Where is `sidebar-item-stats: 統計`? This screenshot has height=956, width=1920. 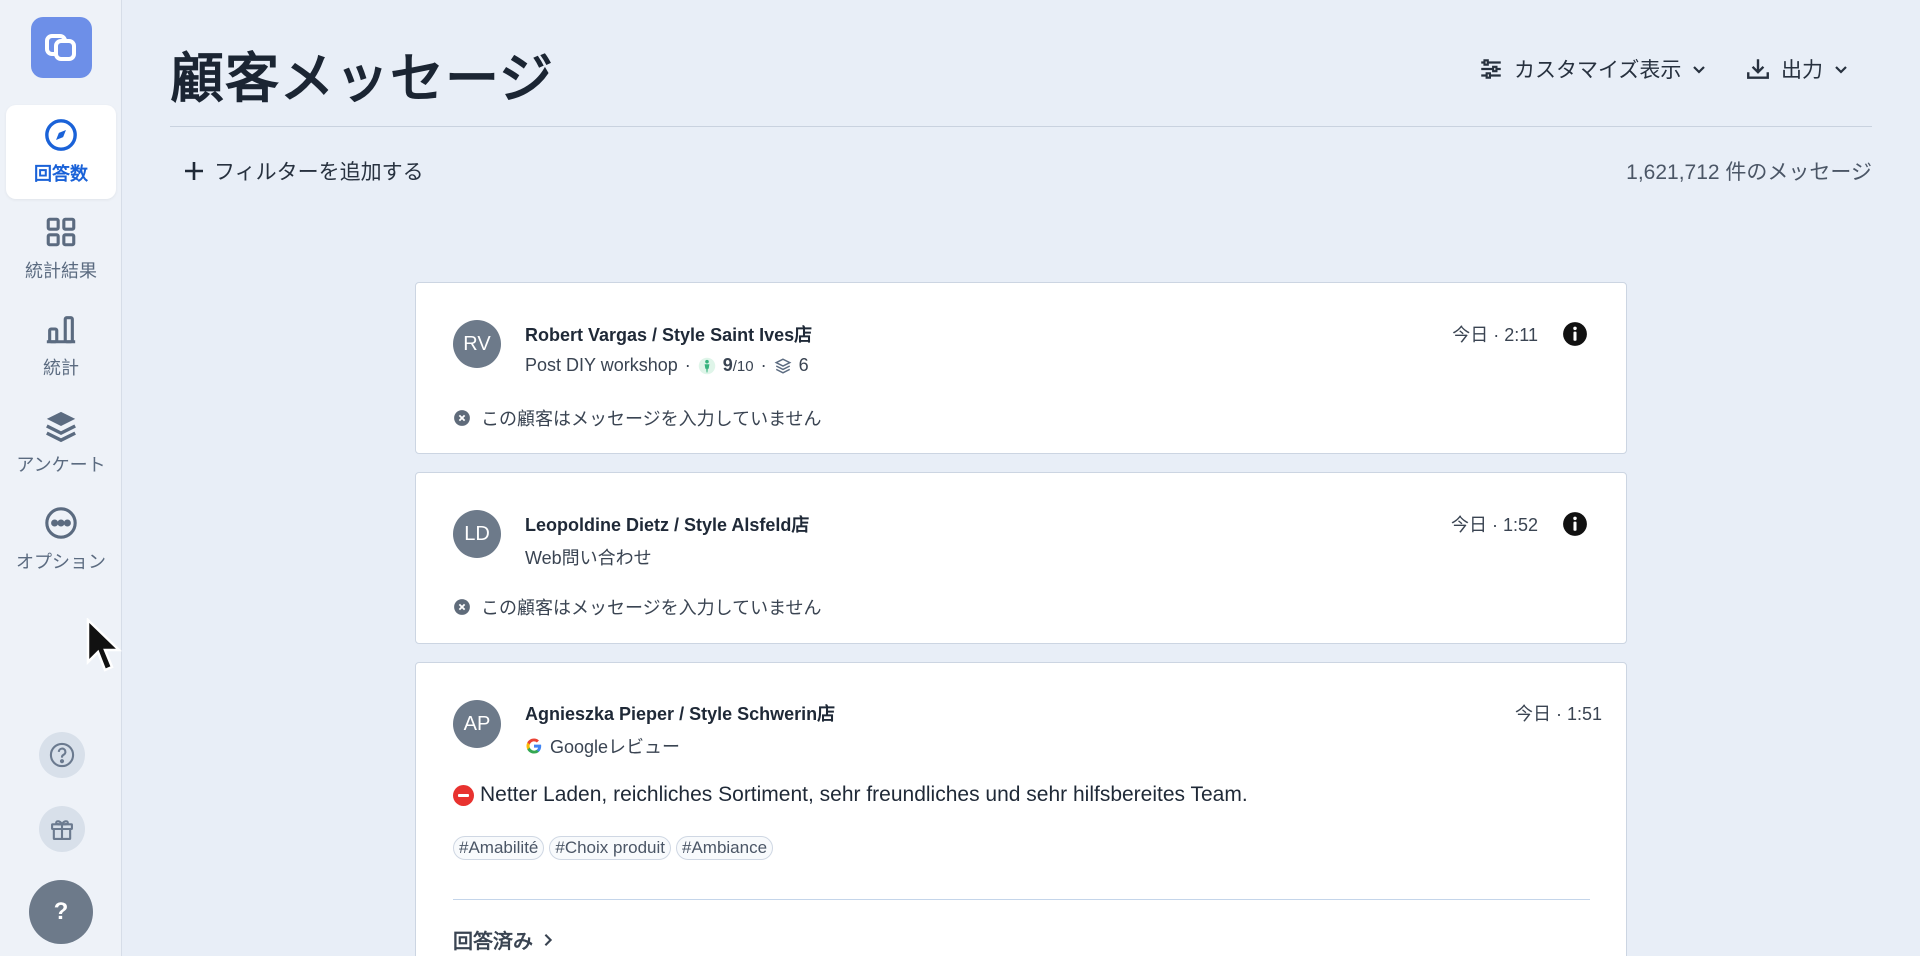 sidebar-item-stats: 統計 is located at coordinates (61, 346).